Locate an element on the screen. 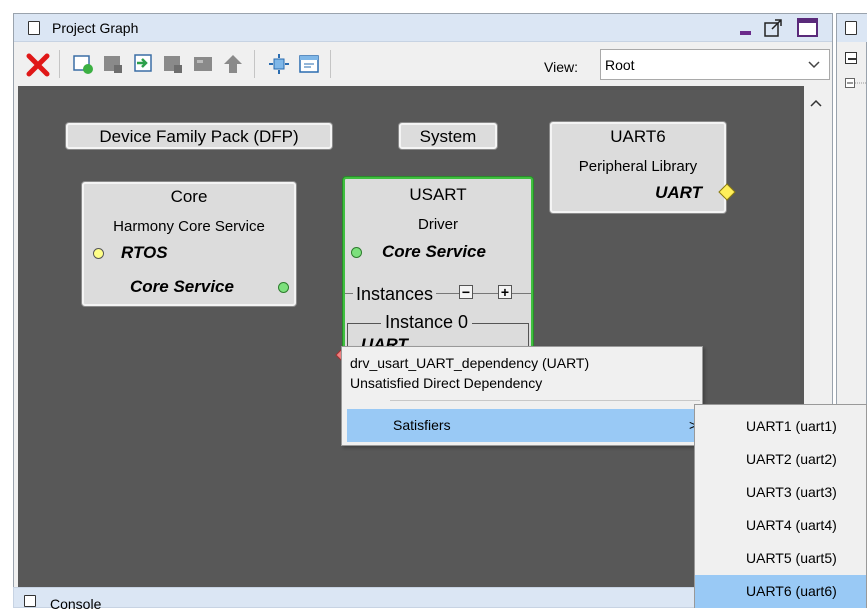 This screenshot has width=867, height=612. window-icon is located at coordinates (34, 28).